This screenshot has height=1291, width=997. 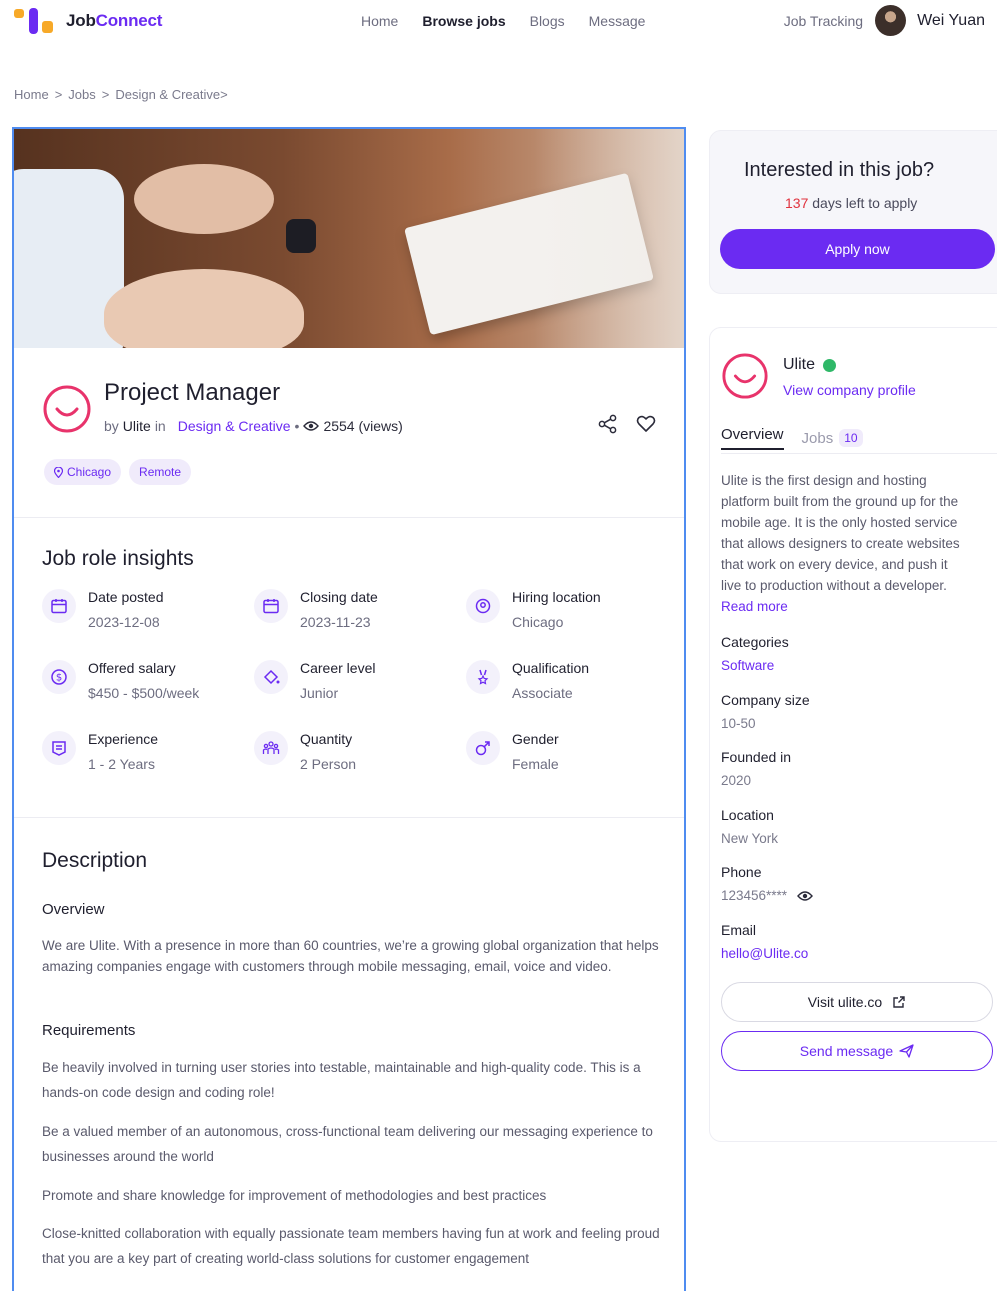 What do you see at coordinates (160, 472) in the screenshot?
I see `tag-remote: Remote` at bounding box center [160, 472].